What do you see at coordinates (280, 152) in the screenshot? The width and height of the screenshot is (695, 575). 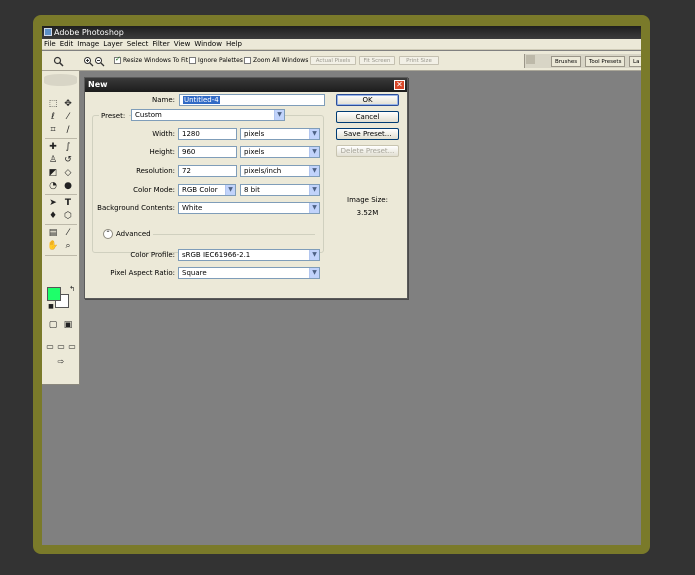 I see `height-unit-select: pixels ▼` at bounding box center [280, 152].